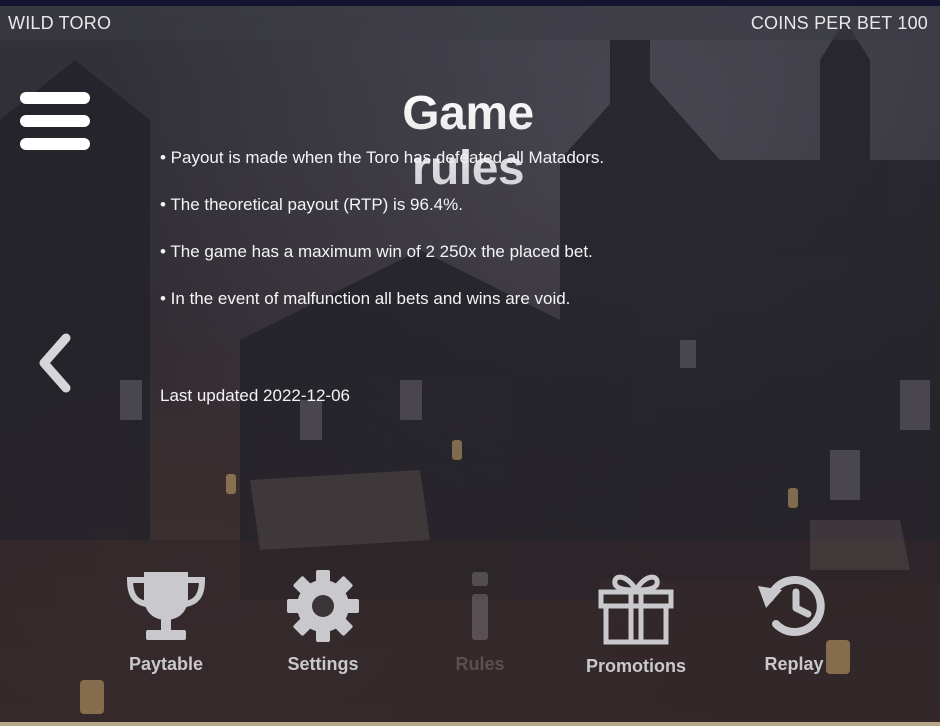  What do you see at coordinates (166, 606) in the screenshot?
I see `trophy-icon` at bounding box center [166, 606].